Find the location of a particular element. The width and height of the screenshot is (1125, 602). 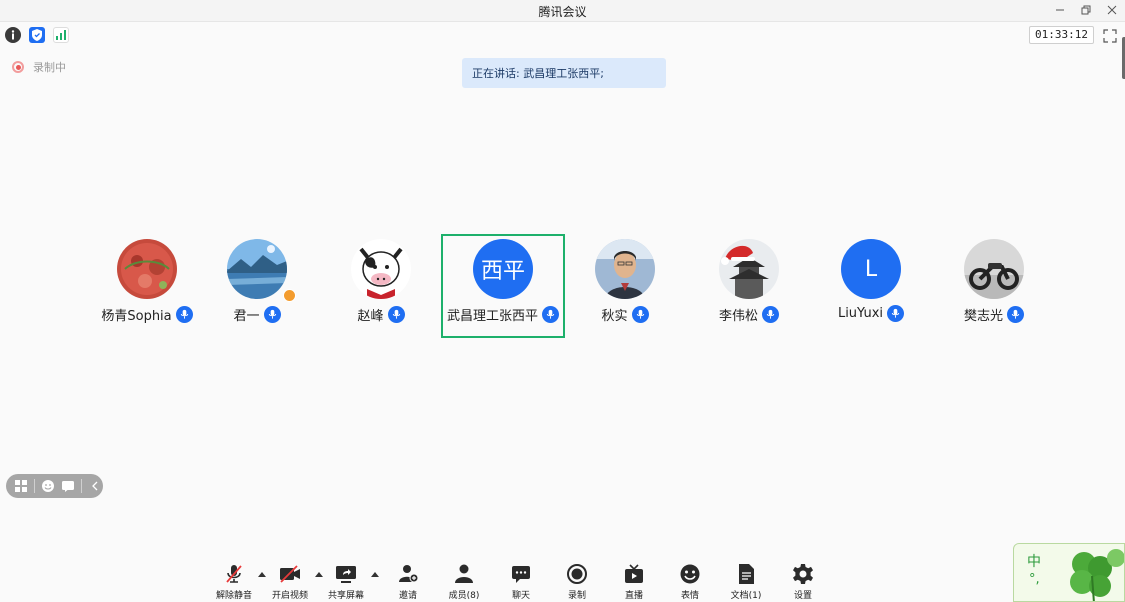

clover-icon is located at coordinates (1097, 575).